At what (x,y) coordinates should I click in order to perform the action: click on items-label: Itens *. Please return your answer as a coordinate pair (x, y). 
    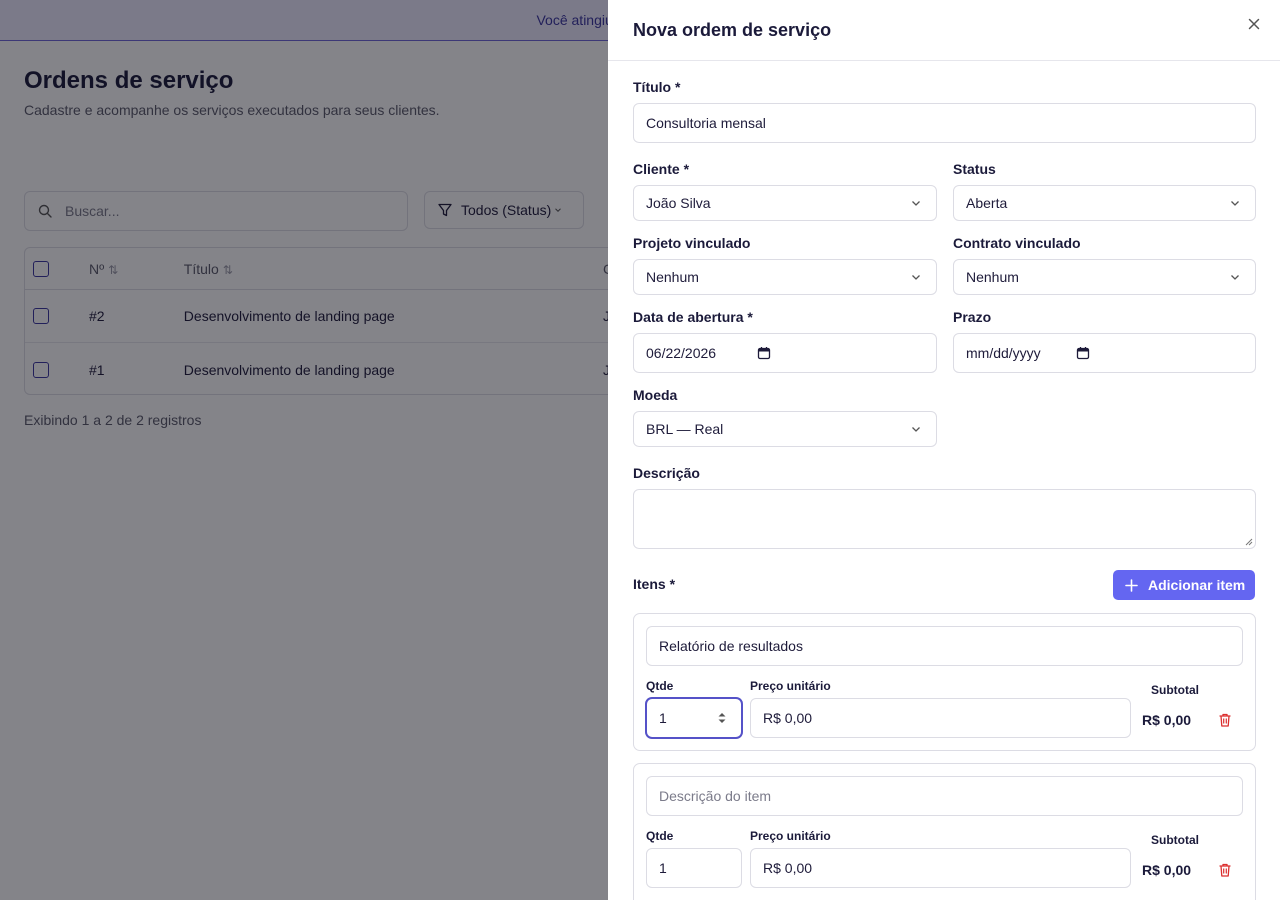
    Looking at the image, I should click on (654, 584).